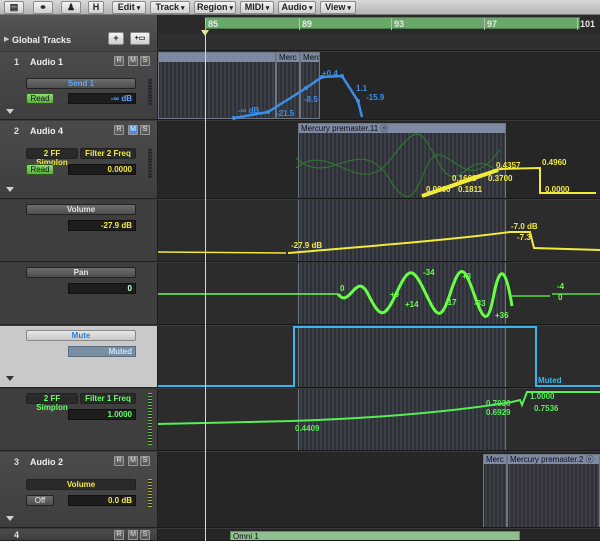 This screenshot has height=541, width=600. Describe the element at coordinates (140, 38) in the screenshot. I see `duplicate-track-icon: +▭` at that location.